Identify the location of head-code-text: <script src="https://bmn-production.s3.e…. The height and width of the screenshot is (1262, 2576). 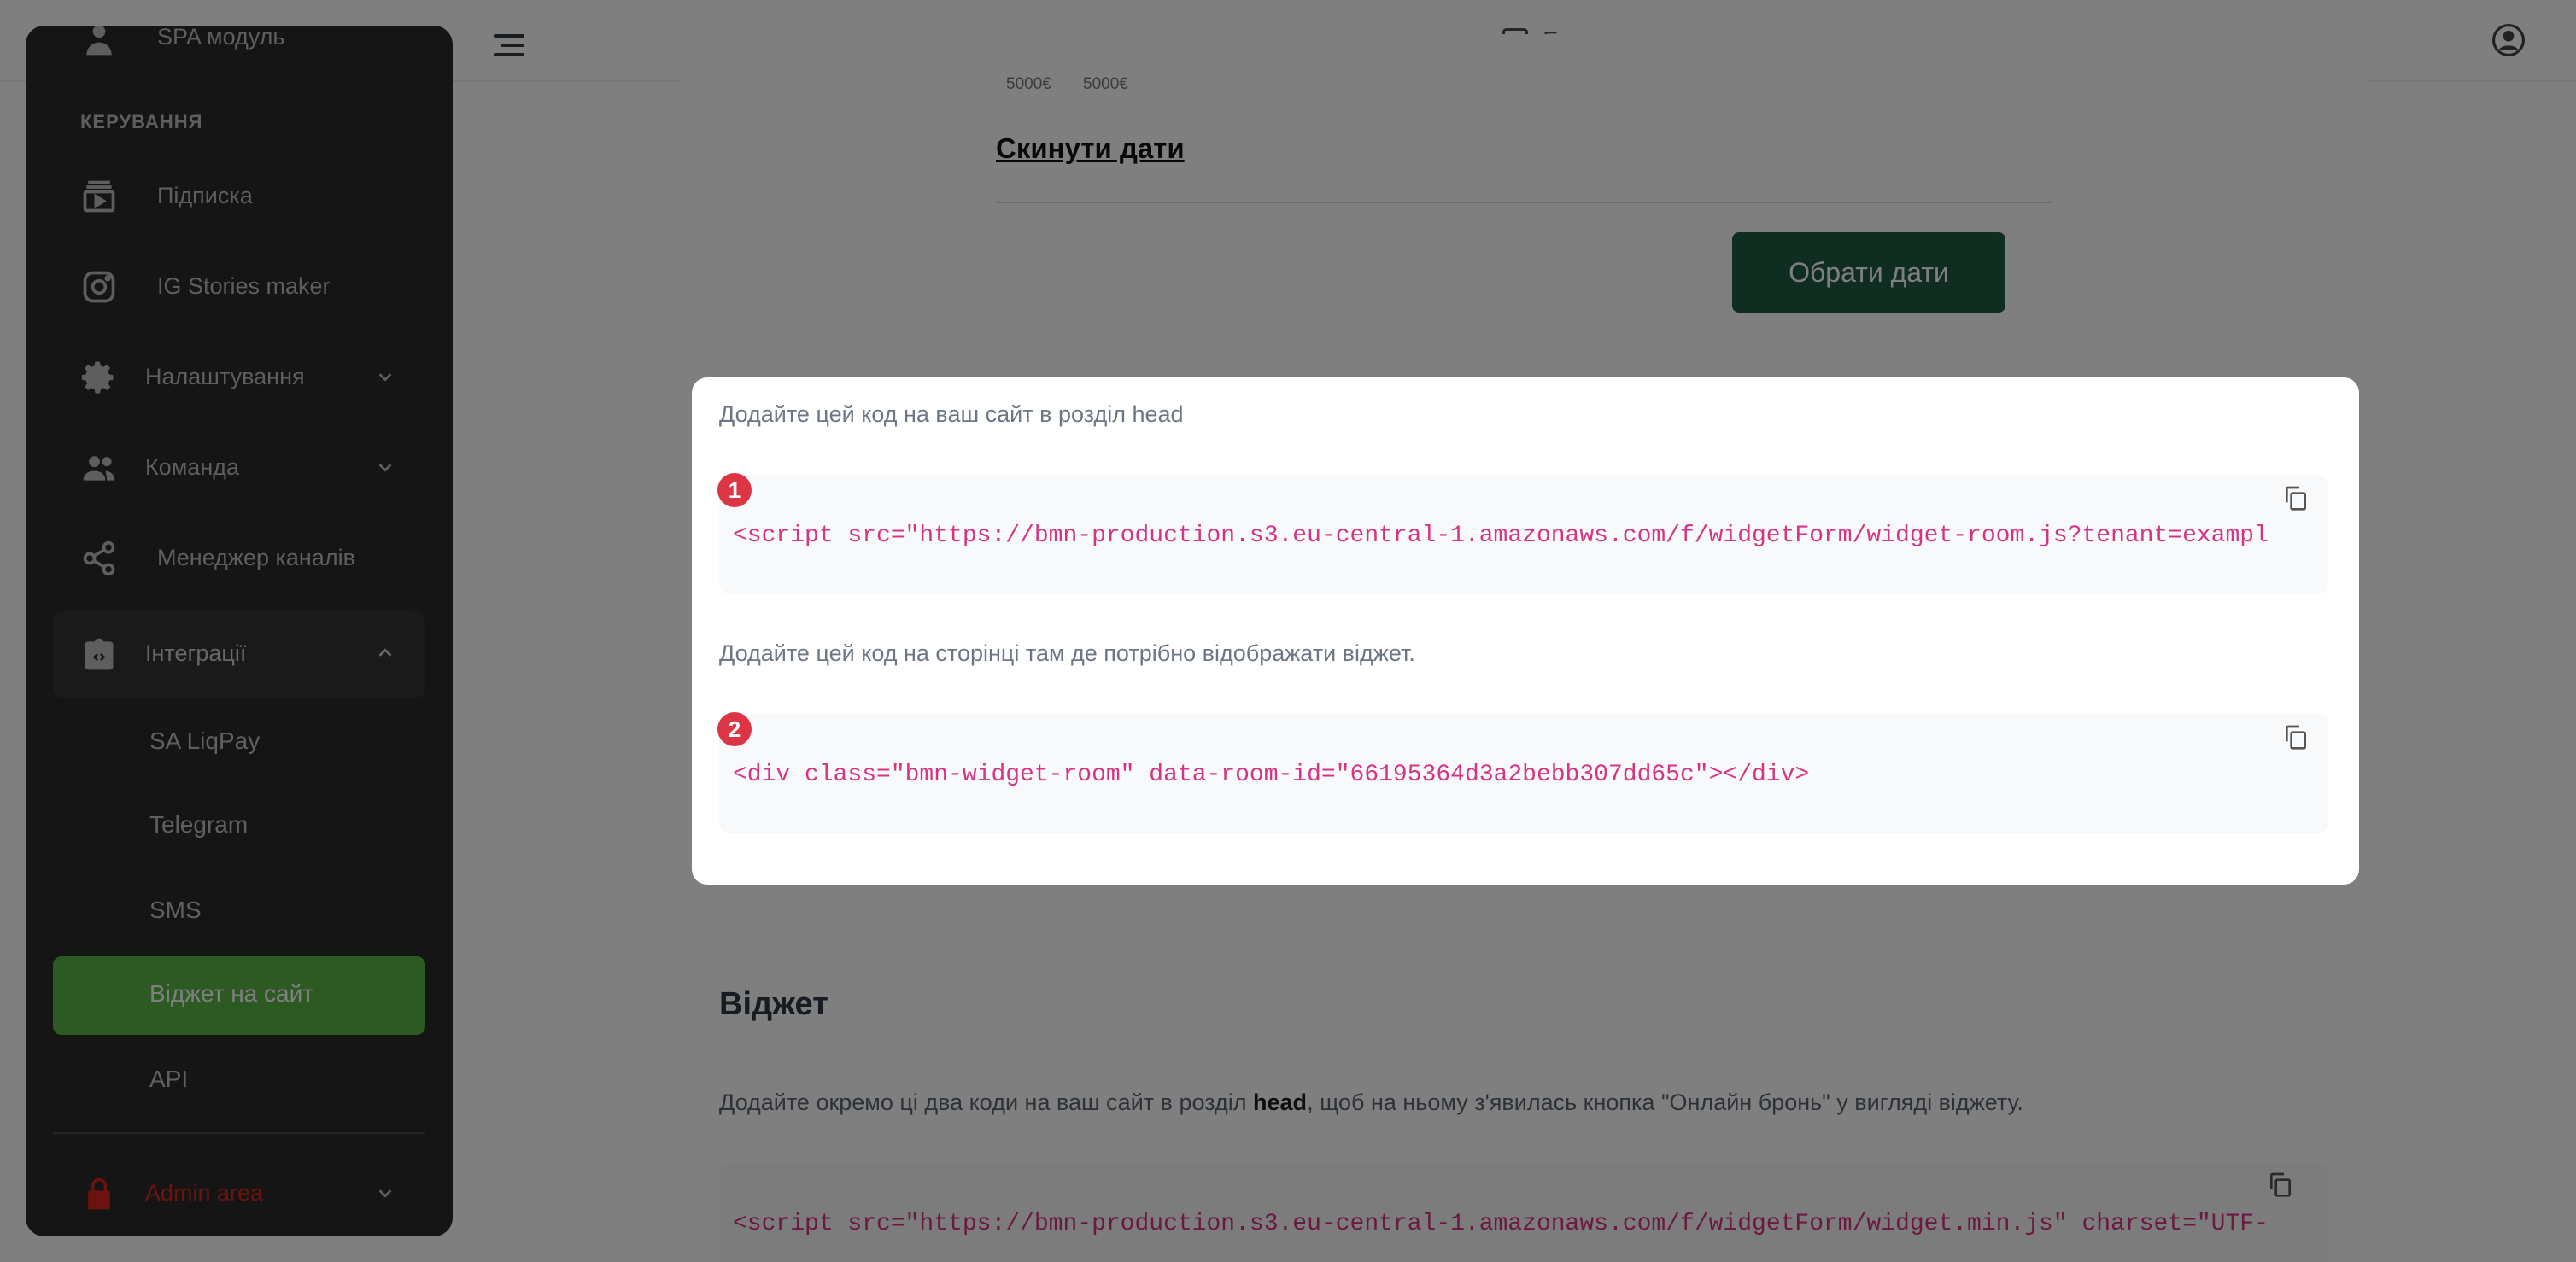
(1524, 536).